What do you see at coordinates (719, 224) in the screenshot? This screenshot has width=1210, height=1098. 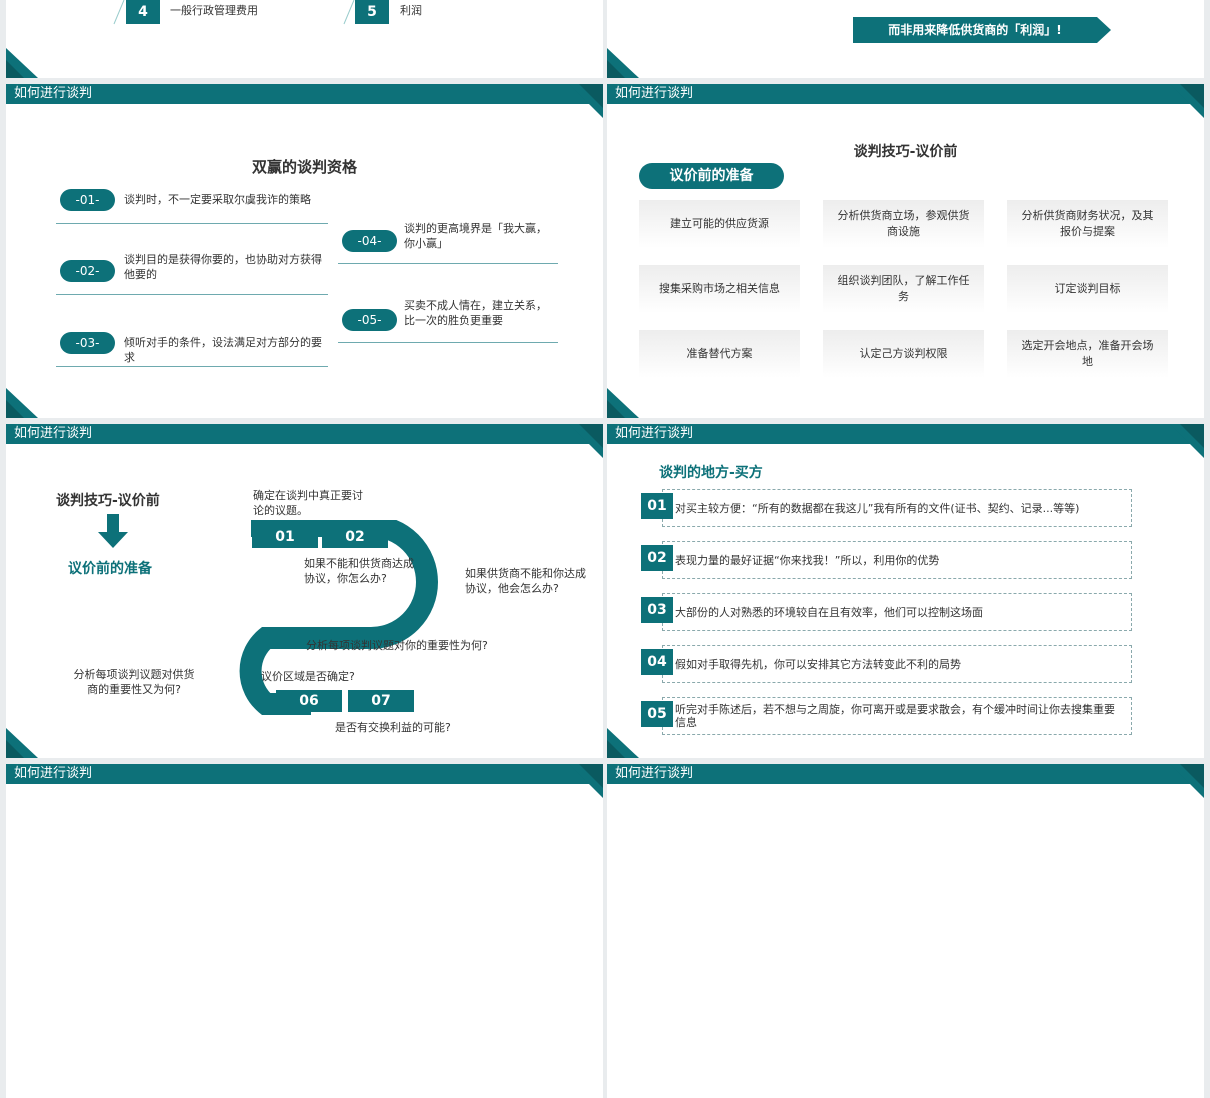 I see `prep-card-1: 建立可能的供应货源` at bounding box center [719, 224].